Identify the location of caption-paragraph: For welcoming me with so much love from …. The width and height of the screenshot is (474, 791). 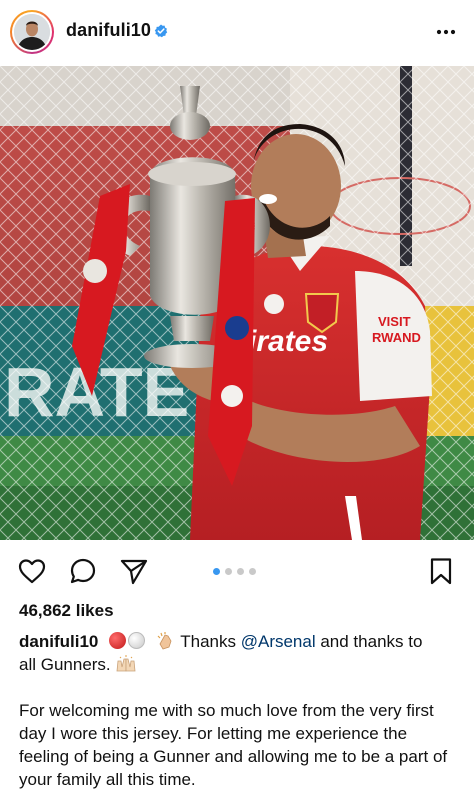
(233, 745).